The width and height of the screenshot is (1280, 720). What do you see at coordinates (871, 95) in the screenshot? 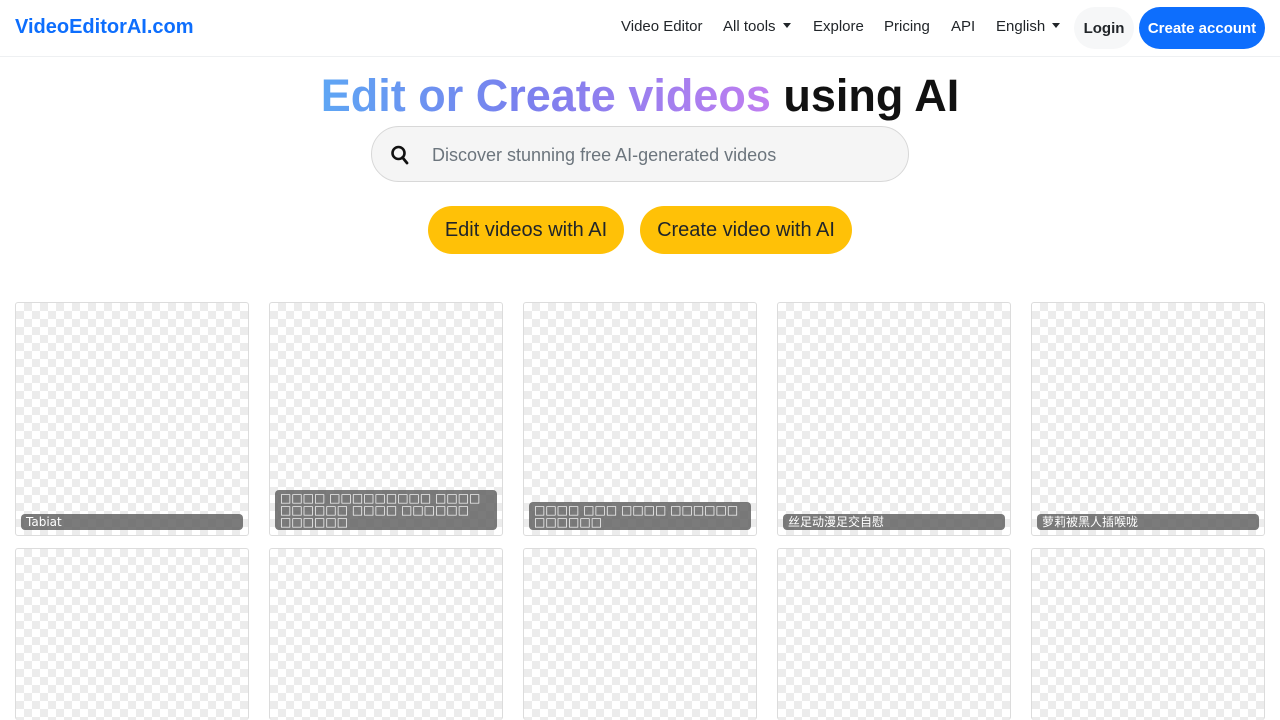
I see `hero-title-plain: using AI` at bounding box center [871, 95].